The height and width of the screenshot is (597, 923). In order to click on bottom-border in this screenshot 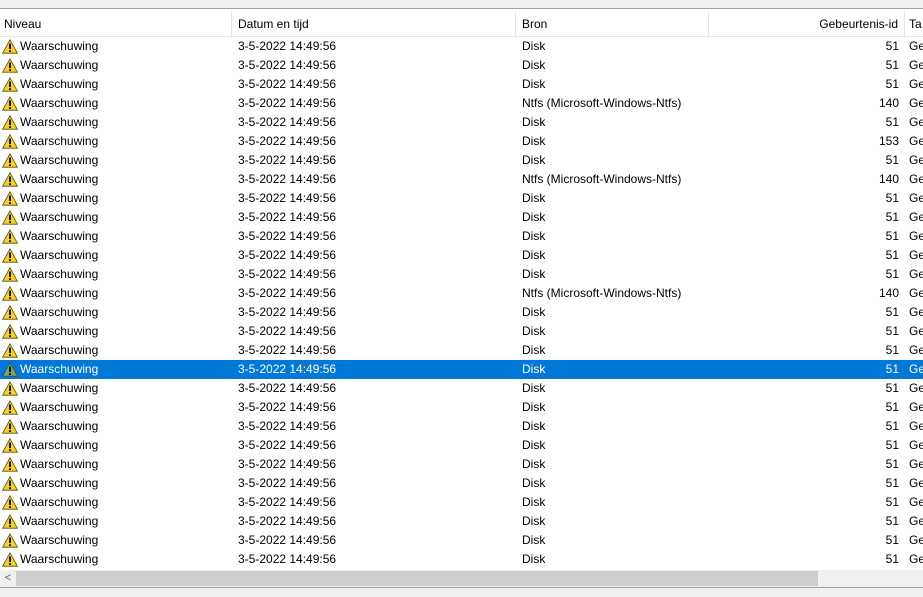, I will do `click(461, 592)`.